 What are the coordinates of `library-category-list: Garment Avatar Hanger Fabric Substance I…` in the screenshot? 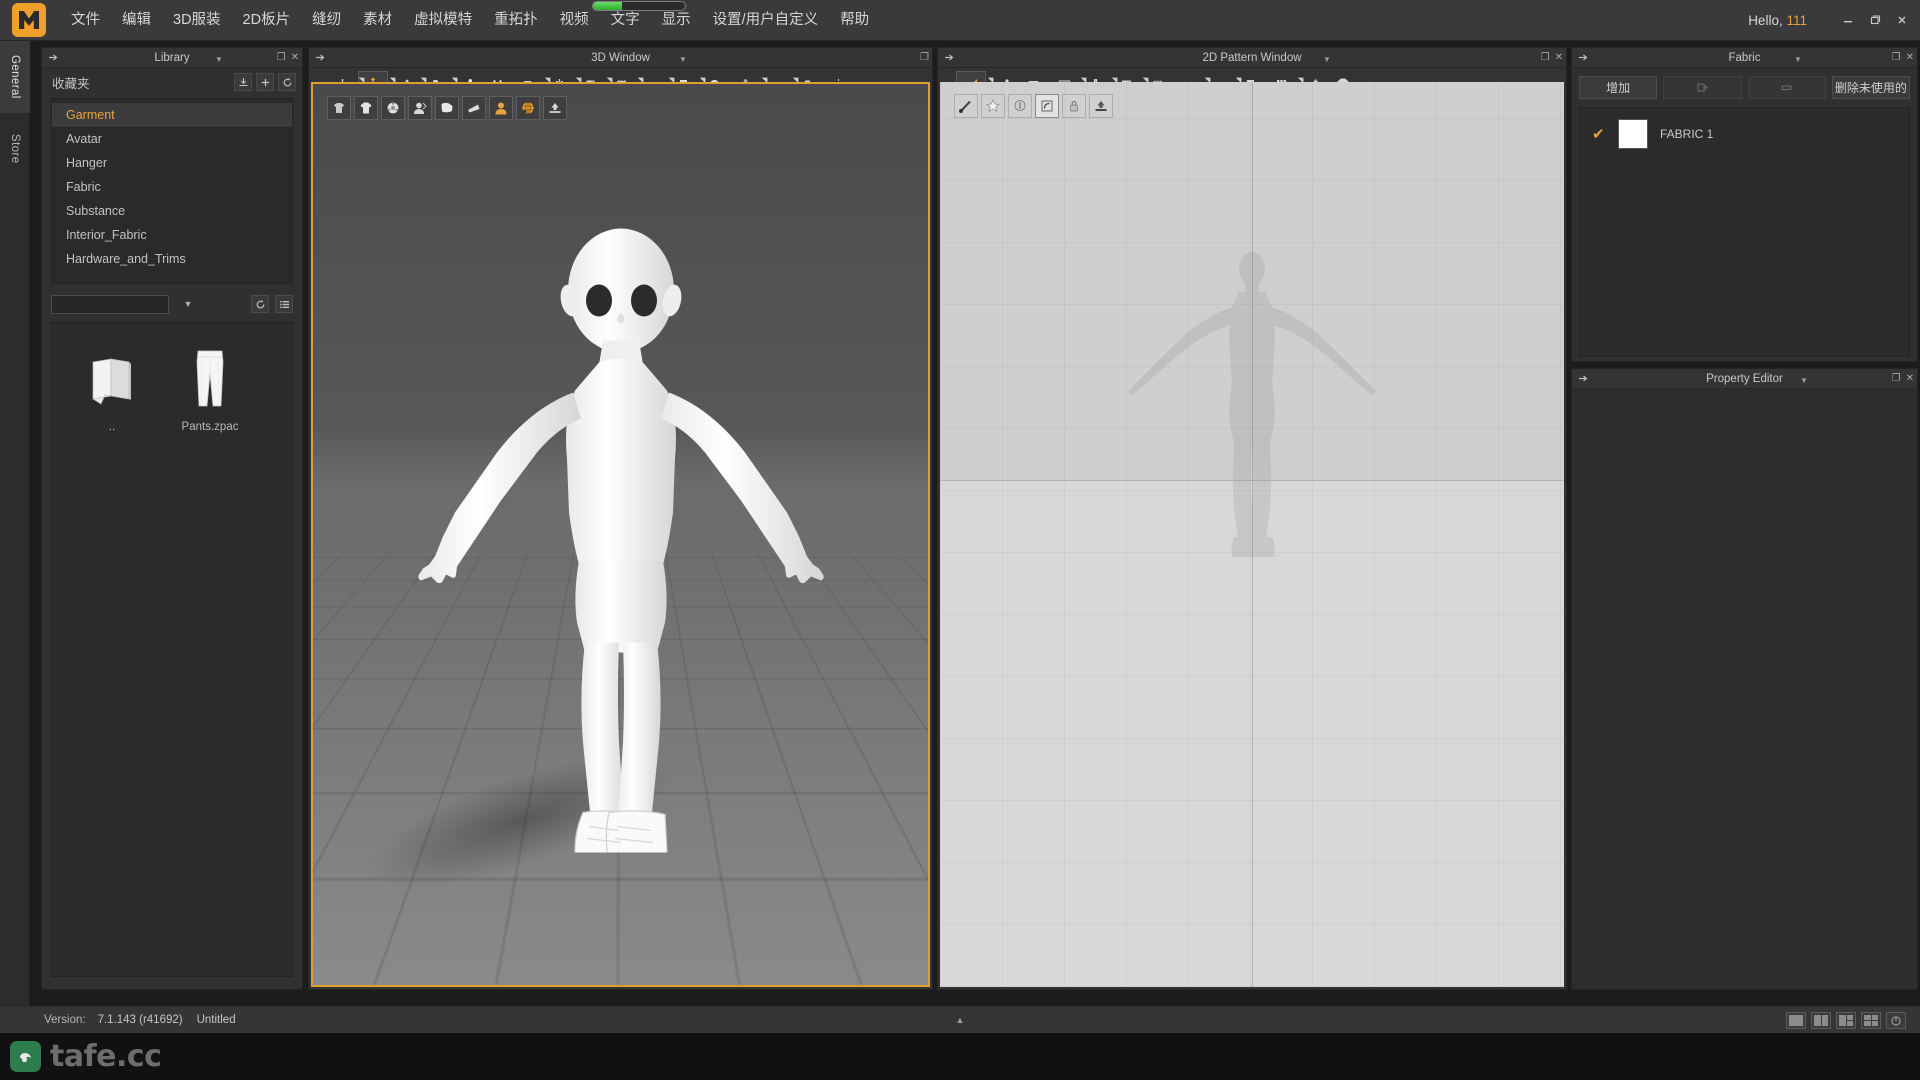 It's located at (172, 191).